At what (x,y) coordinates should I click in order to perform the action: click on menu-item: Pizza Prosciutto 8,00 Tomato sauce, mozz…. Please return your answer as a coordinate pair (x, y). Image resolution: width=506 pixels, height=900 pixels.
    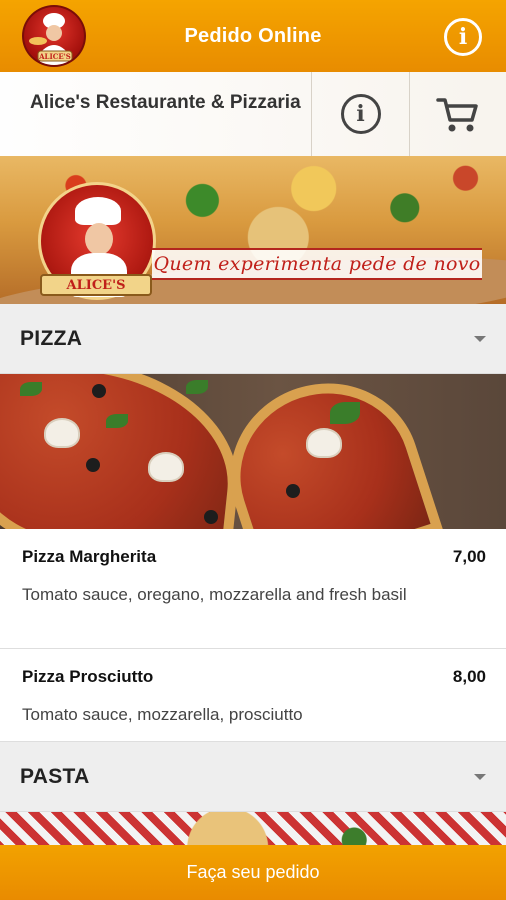
    Looking at the image, I should click on (253, 695).